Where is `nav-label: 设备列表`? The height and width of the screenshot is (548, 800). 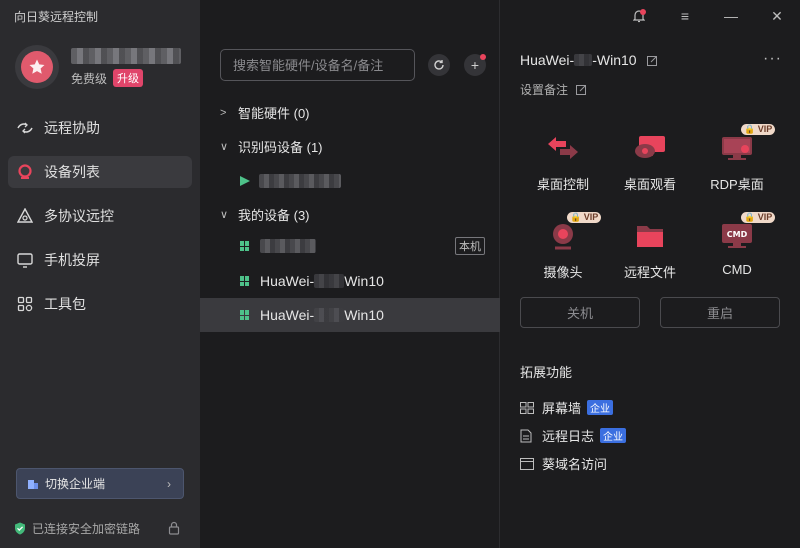 nav-label: 设备列表 is located at coordinates (72, 172).